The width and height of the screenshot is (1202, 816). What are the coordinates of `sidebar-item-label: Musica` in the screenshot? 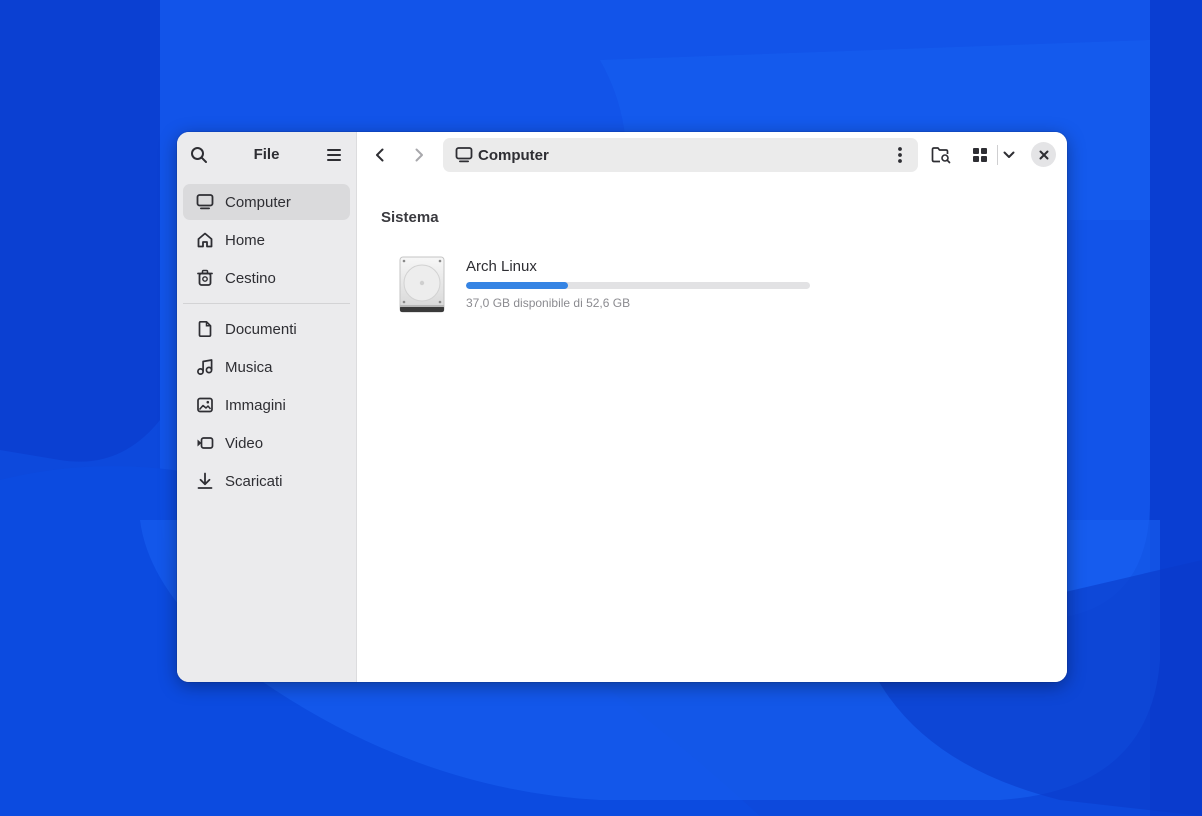 It's located at (249, 367).